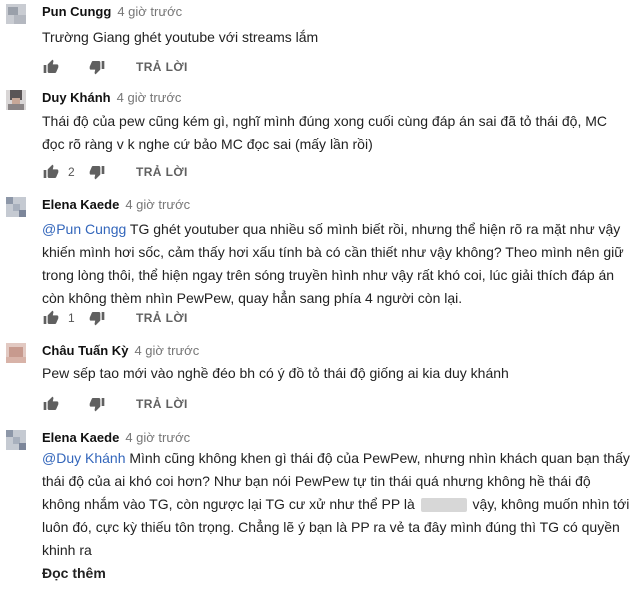 This screenshot has width=640, height=612. What do you see at coordinates (115, 318) in the screenshot?
I see `comment-actions: 1 TRẢ LỜI` at bounding box center [115, 318].